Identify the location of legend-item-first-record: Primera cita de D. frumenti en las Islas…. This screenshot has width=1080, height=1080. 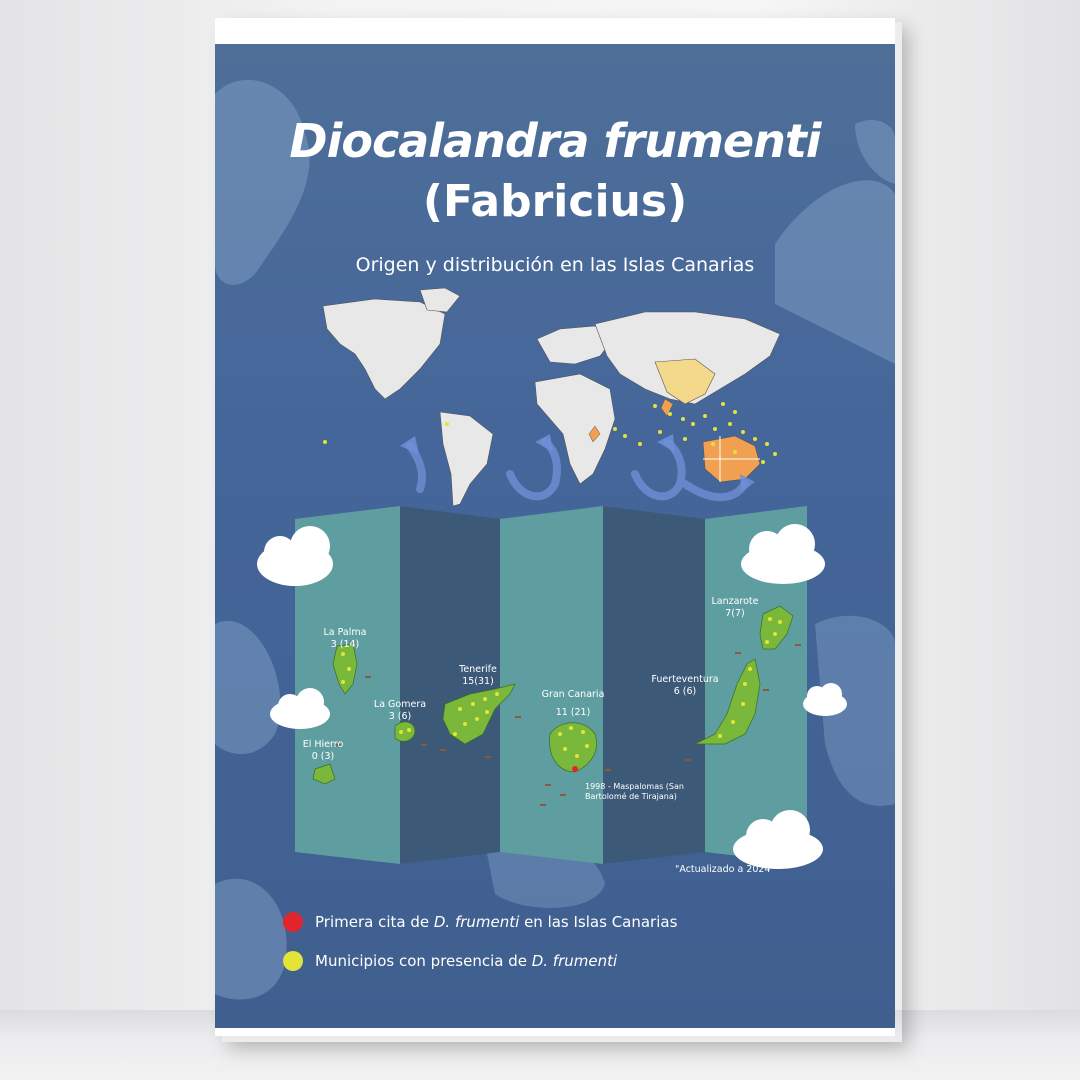
(480, 922).